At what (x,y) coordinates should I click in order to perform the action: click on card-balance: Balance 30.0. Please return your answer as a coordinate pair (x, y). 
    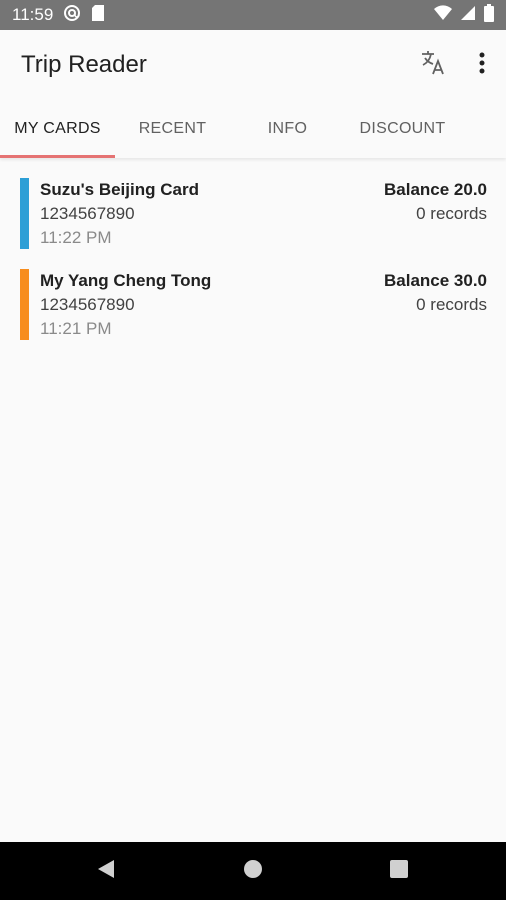
    Looking at the image, I should click on (435, 280).